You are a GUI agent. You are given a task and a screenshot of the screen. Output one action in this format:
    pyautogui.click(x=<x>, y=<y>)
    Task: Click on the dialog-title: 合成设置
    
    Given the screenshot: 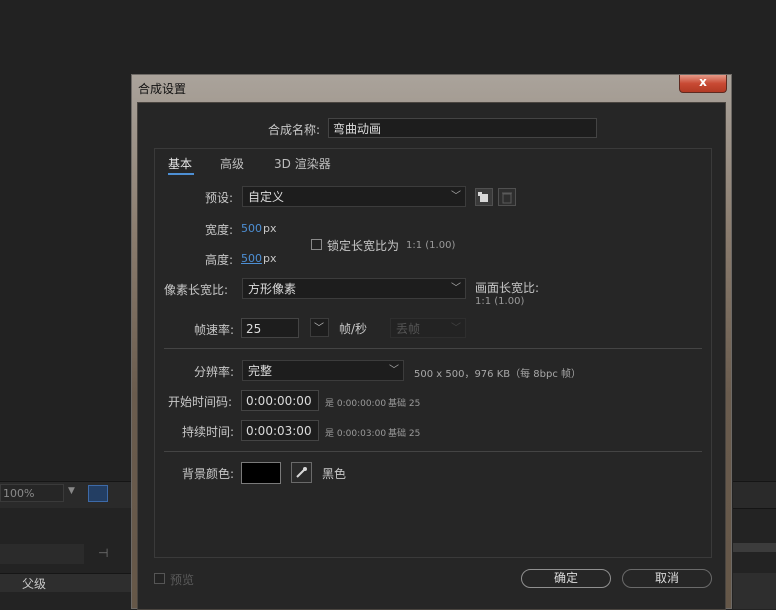 What is the action you would take?
    pyautogui.click(x=162, y=89)
    